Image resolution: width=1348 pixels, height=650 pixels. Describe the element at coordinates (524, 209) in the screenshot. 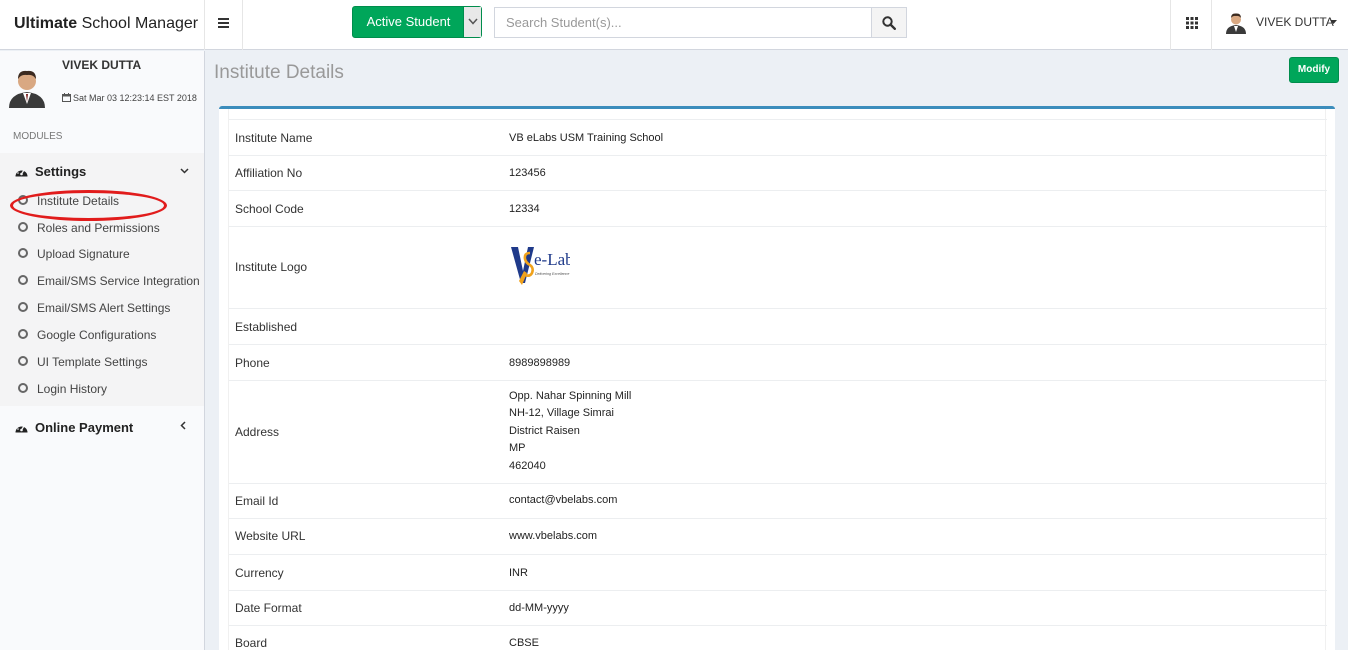

I see `field-value: 12334` at that location.